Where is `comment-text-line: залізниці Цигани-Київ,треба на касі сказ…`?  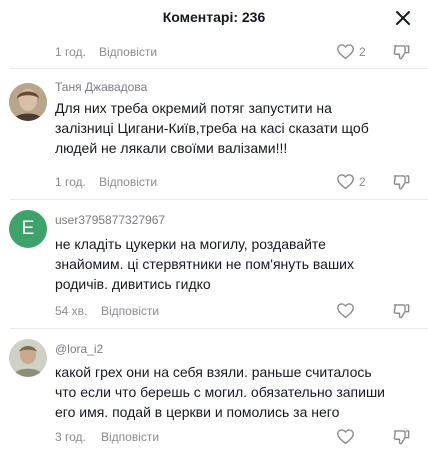 comment-text-line: залізниці Цигани-Київ,треба на касі сказ… is located at coordinates (212, 128).